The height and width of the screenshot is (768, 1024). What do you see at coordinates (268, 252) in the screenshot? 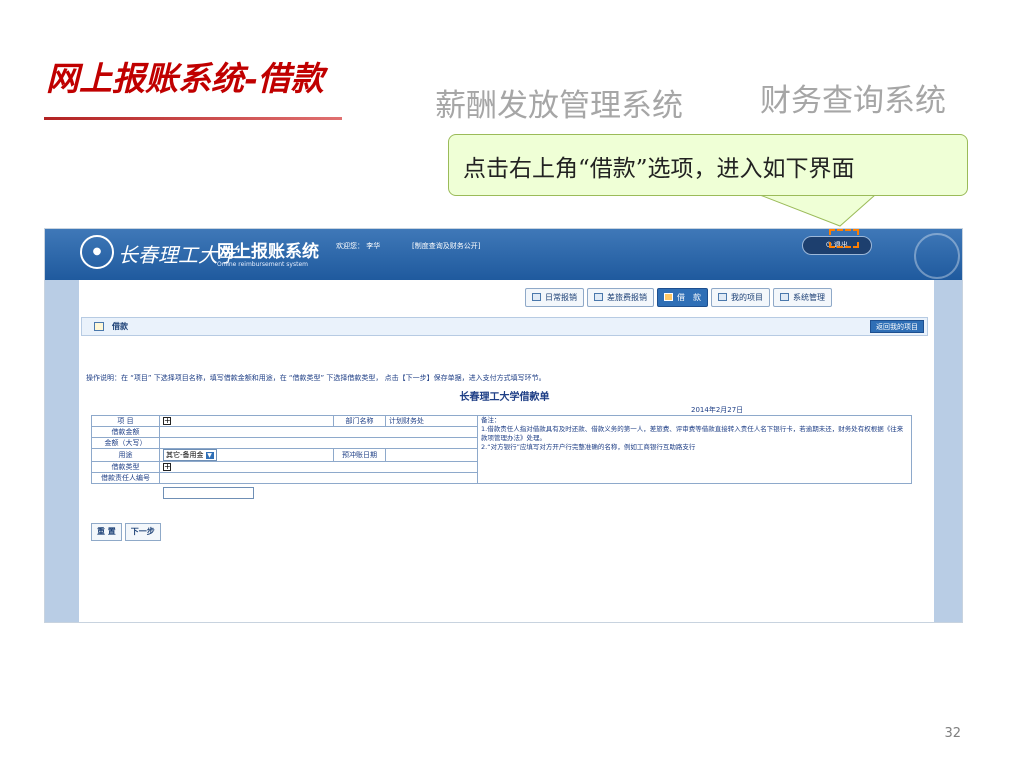
I see `system-name: 网上报账系统` at bounding box center [268, 252].